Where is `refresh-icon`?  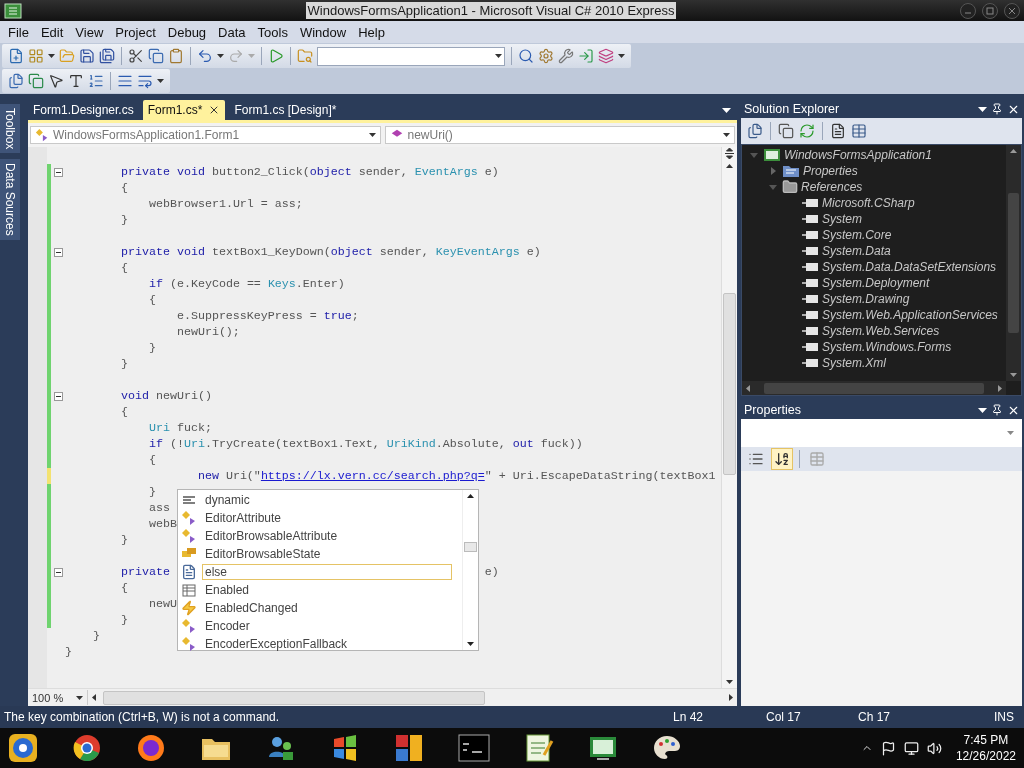 refresh-icon is located at coordinates (807, 131).